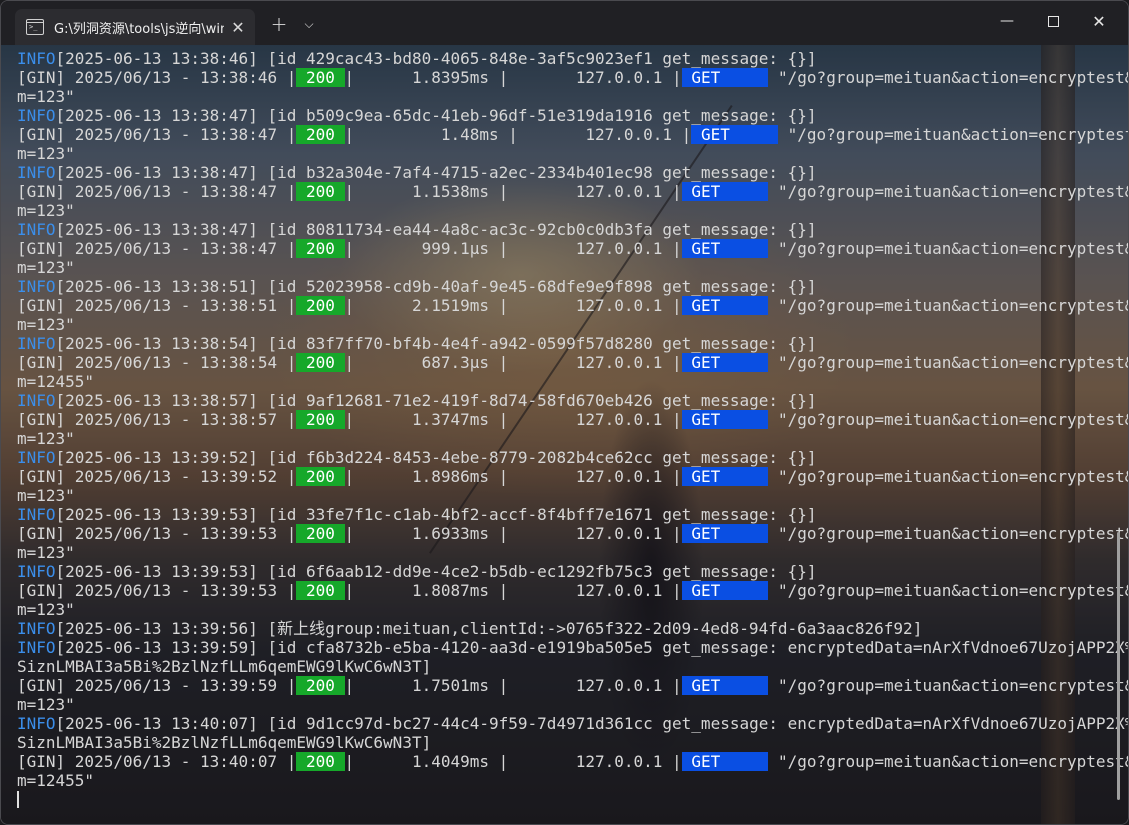  What do you see at coordinates (157, 77) in the screenshot?
I see `gin-timestamp: [GIN] 2025/06/13 - 13:38:46 |` at bounding box center [157, 77].